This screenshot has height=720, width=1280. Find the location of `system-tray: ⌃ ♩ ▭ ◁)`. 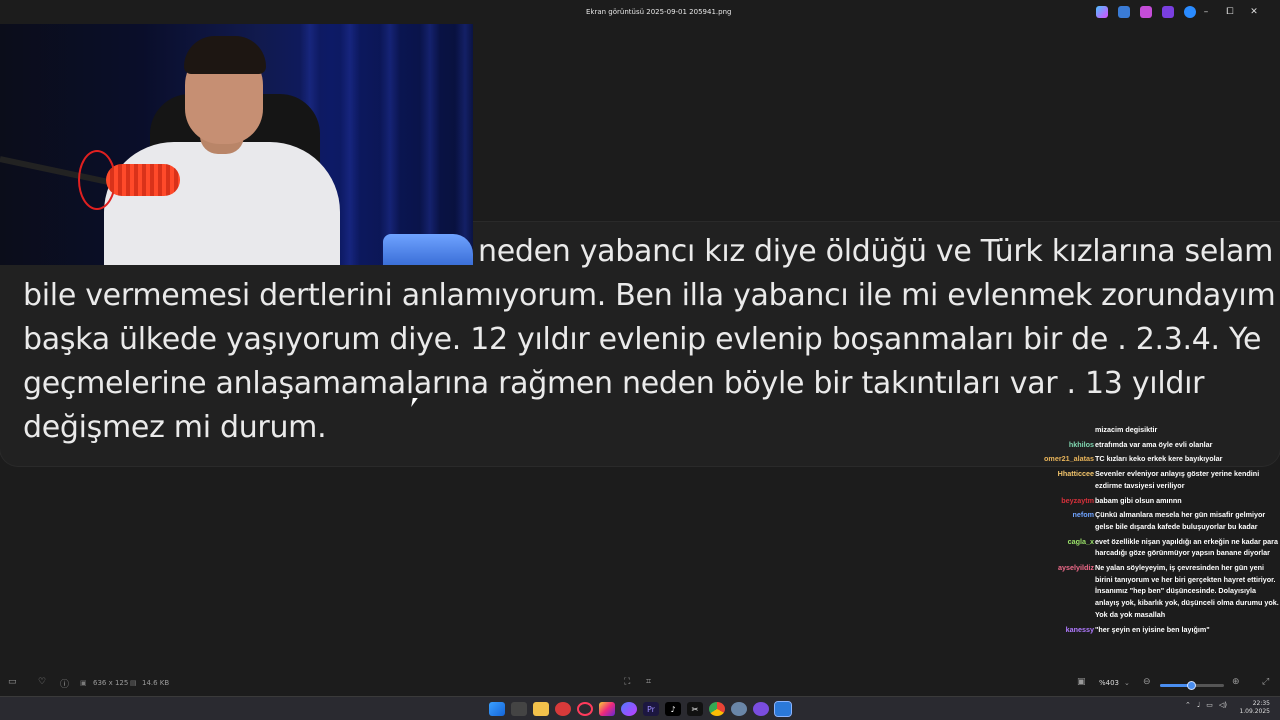

system-tray: ⌃ ♩ ▭ ◁) is located at coordinates (1206, 705).